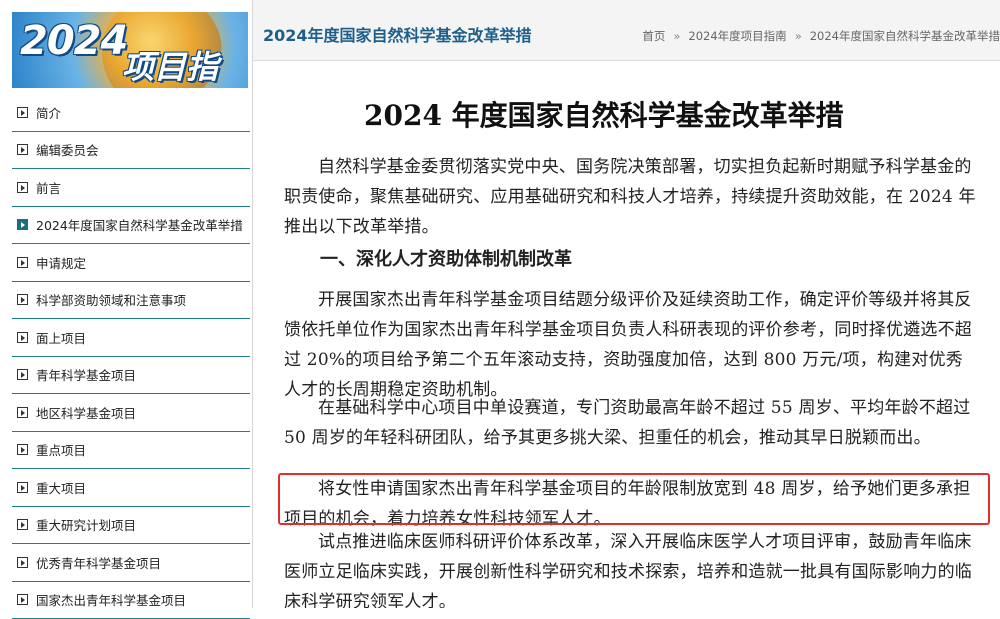 The image size is (1000, 619). What do you see at coordinates (98, 562) in the screenshot?
I see `sidebar-item-label: 优秀青年科学基金项目` at bounding box center [98, 562].